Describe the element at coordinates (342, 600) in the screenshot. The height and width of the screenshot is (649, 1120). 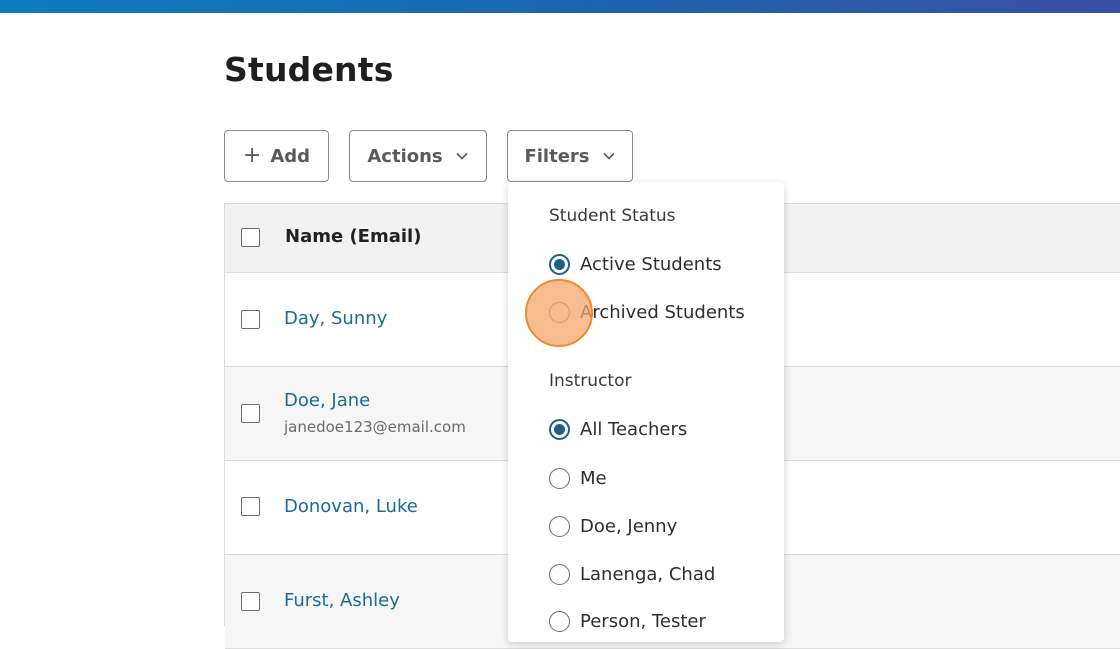
I see `student-name-link: Furst, Ashley` at that location.